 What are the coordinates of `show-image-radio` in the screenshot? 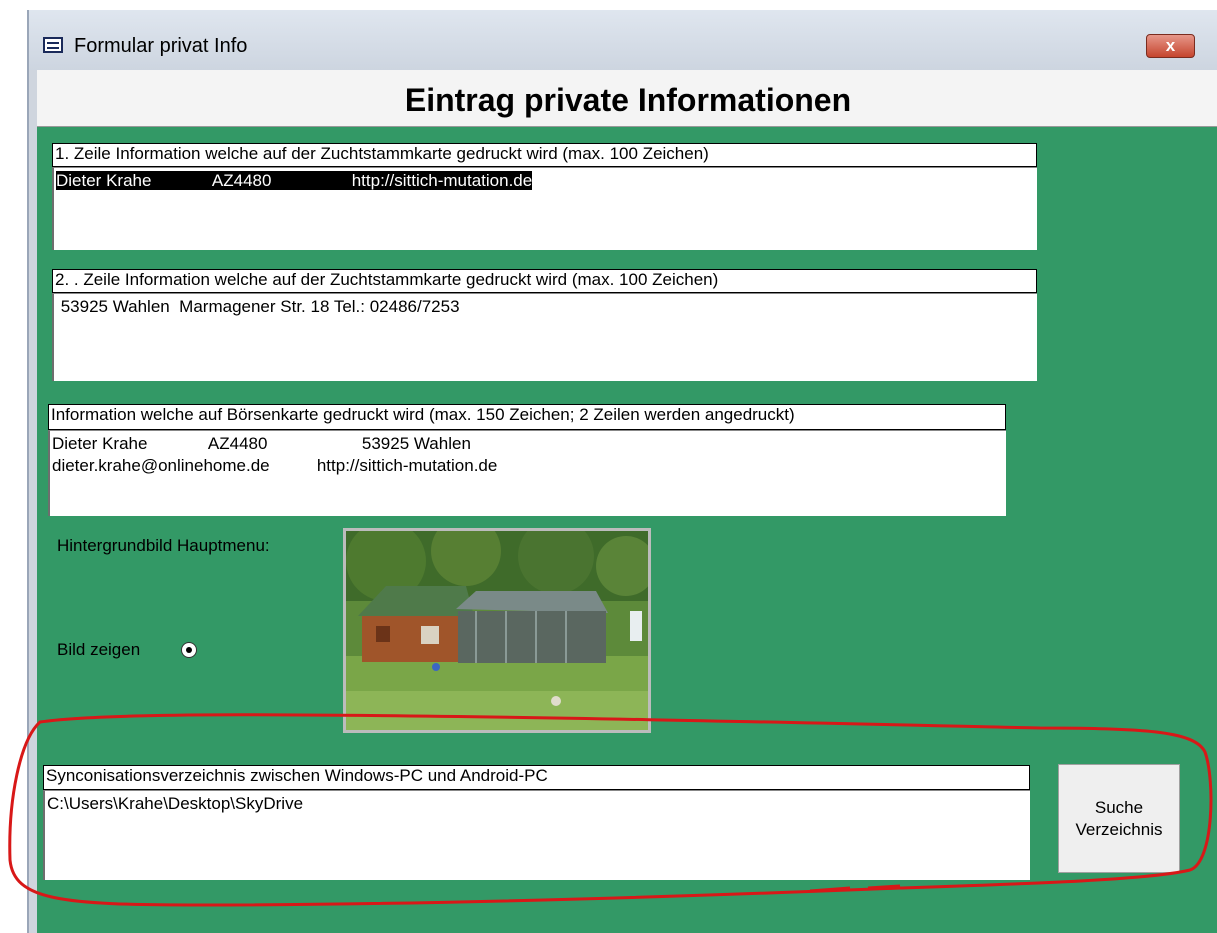 It's located at (189, 650).